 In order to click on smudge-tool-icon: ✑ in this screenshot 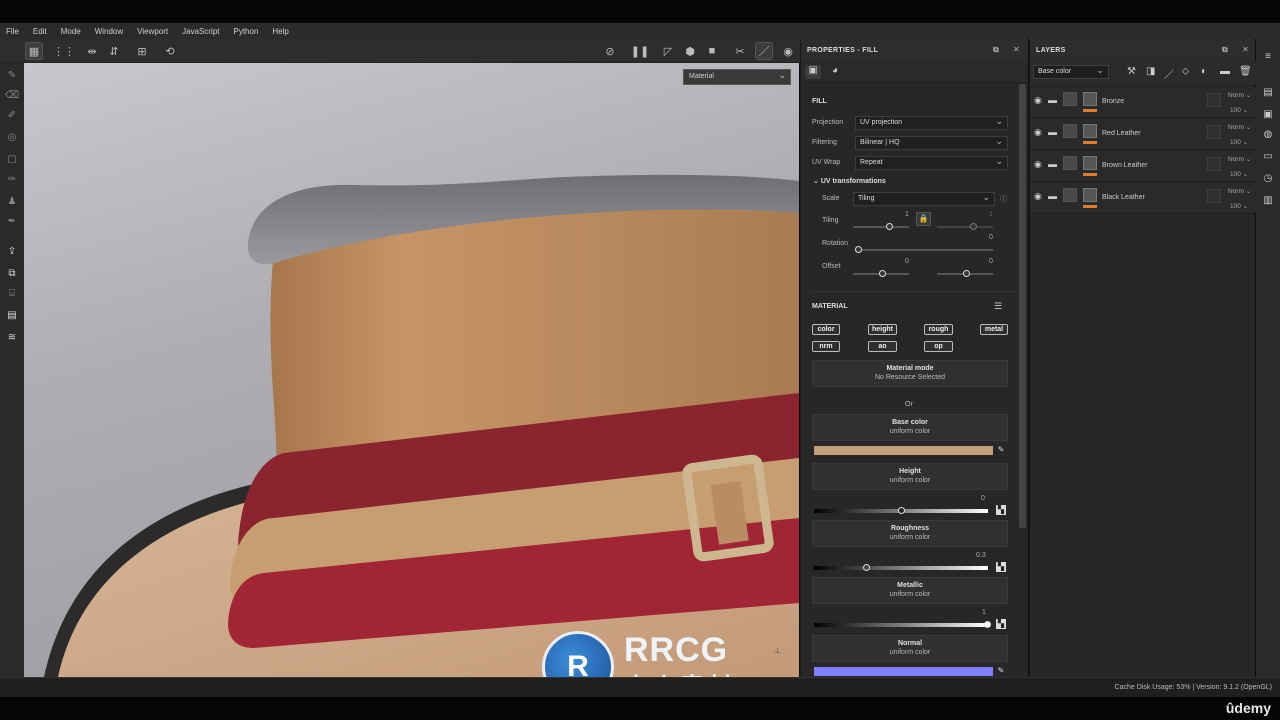, I will do `click(12, 179)`.